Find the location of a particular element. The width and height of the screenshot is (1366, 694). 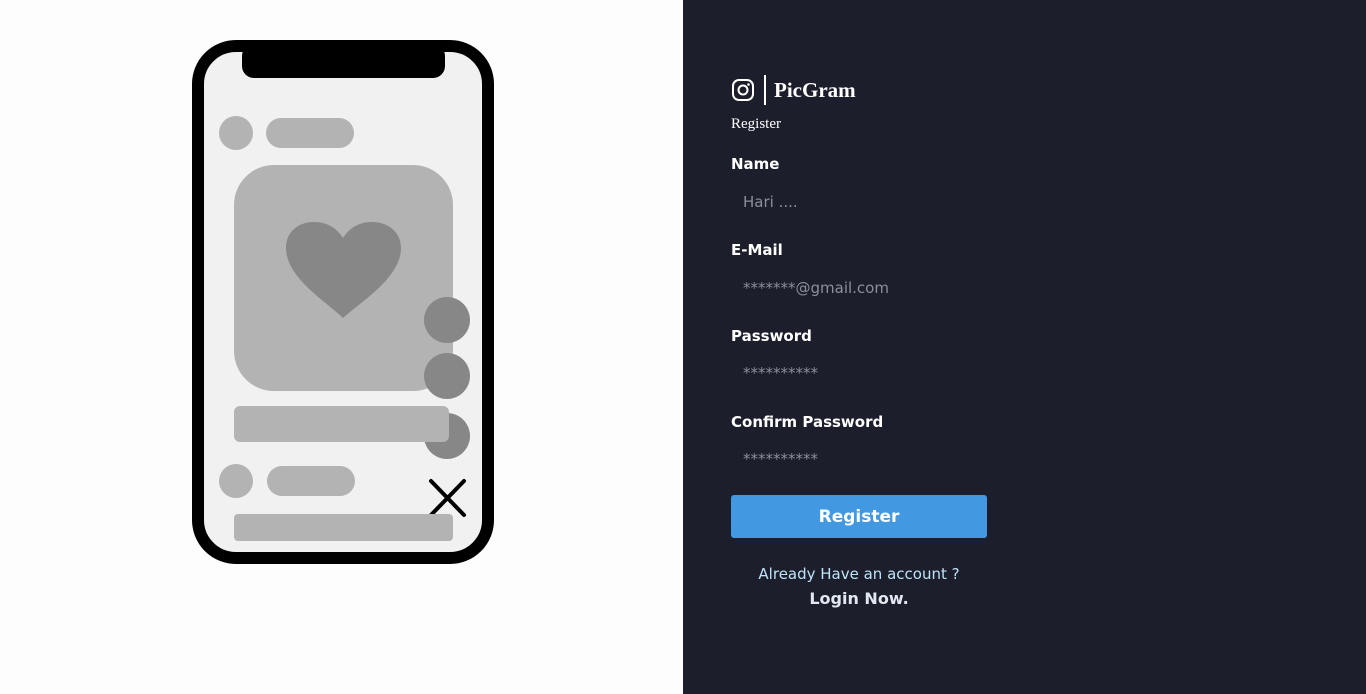

password-label: Password is located at coordinates (771, 336).